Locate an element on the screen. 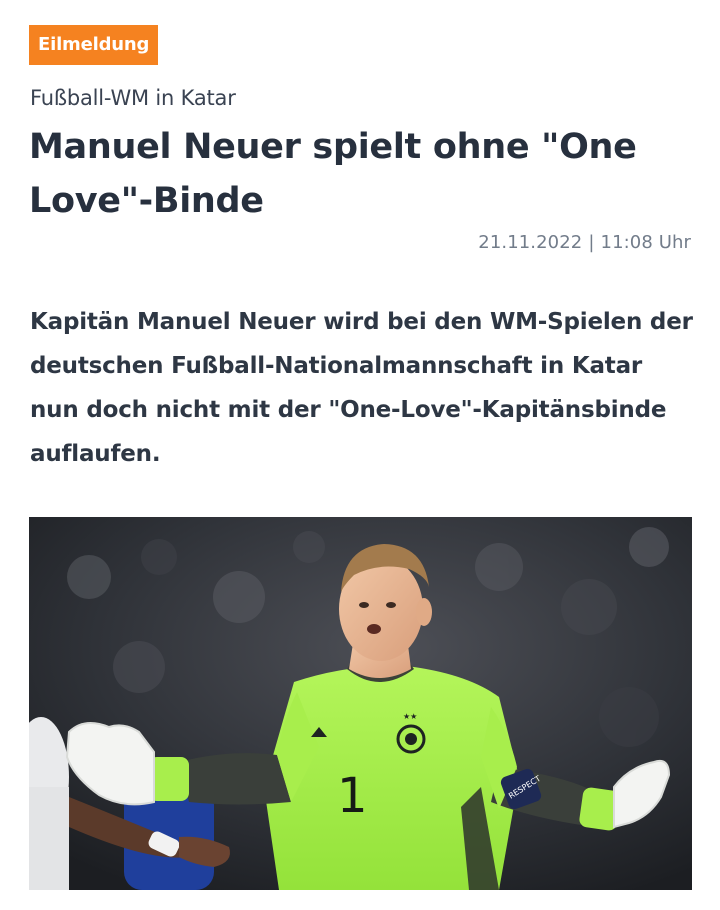 The image size is (720, 910). publish-time: 11:08 Uhr is located at coordinates (645, 242).